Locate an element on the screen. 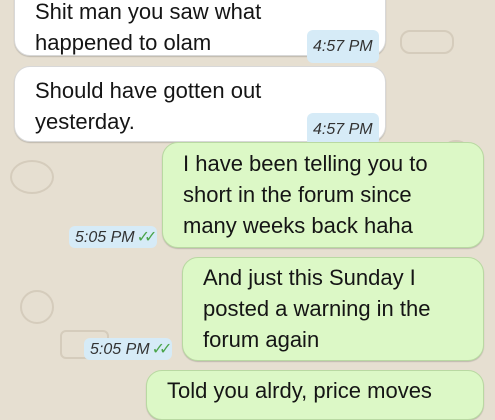 The height and width of the screenshot is (420, 495). message-timestamp: 4:57 PM is located at coordinates (343, 46).